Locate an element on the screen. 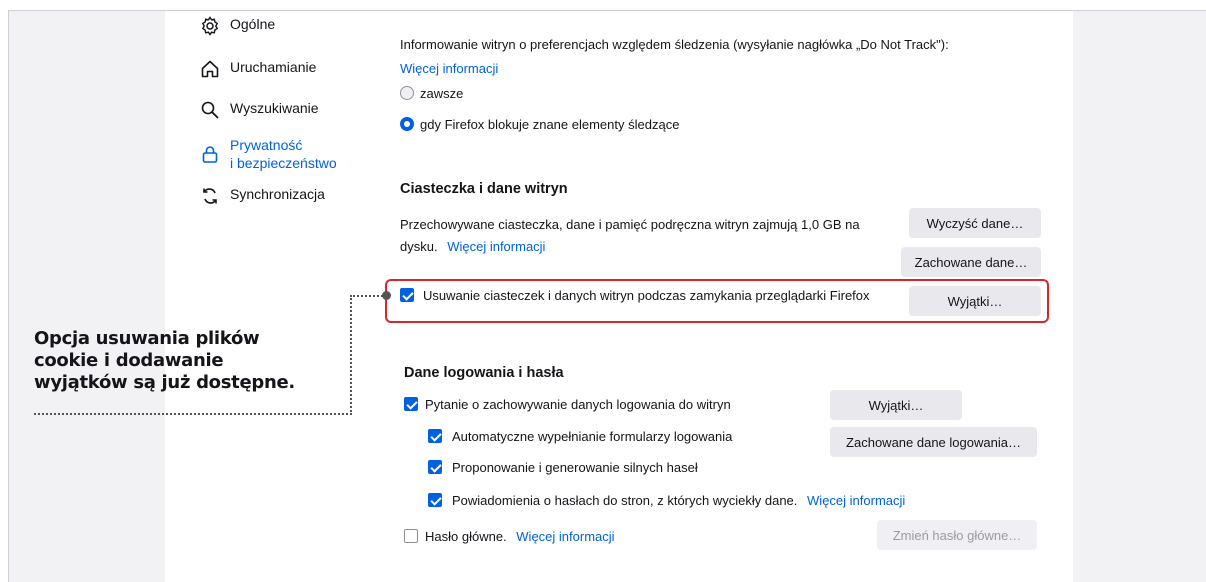  dnt-always-radio is located at coordinates (407, 93).